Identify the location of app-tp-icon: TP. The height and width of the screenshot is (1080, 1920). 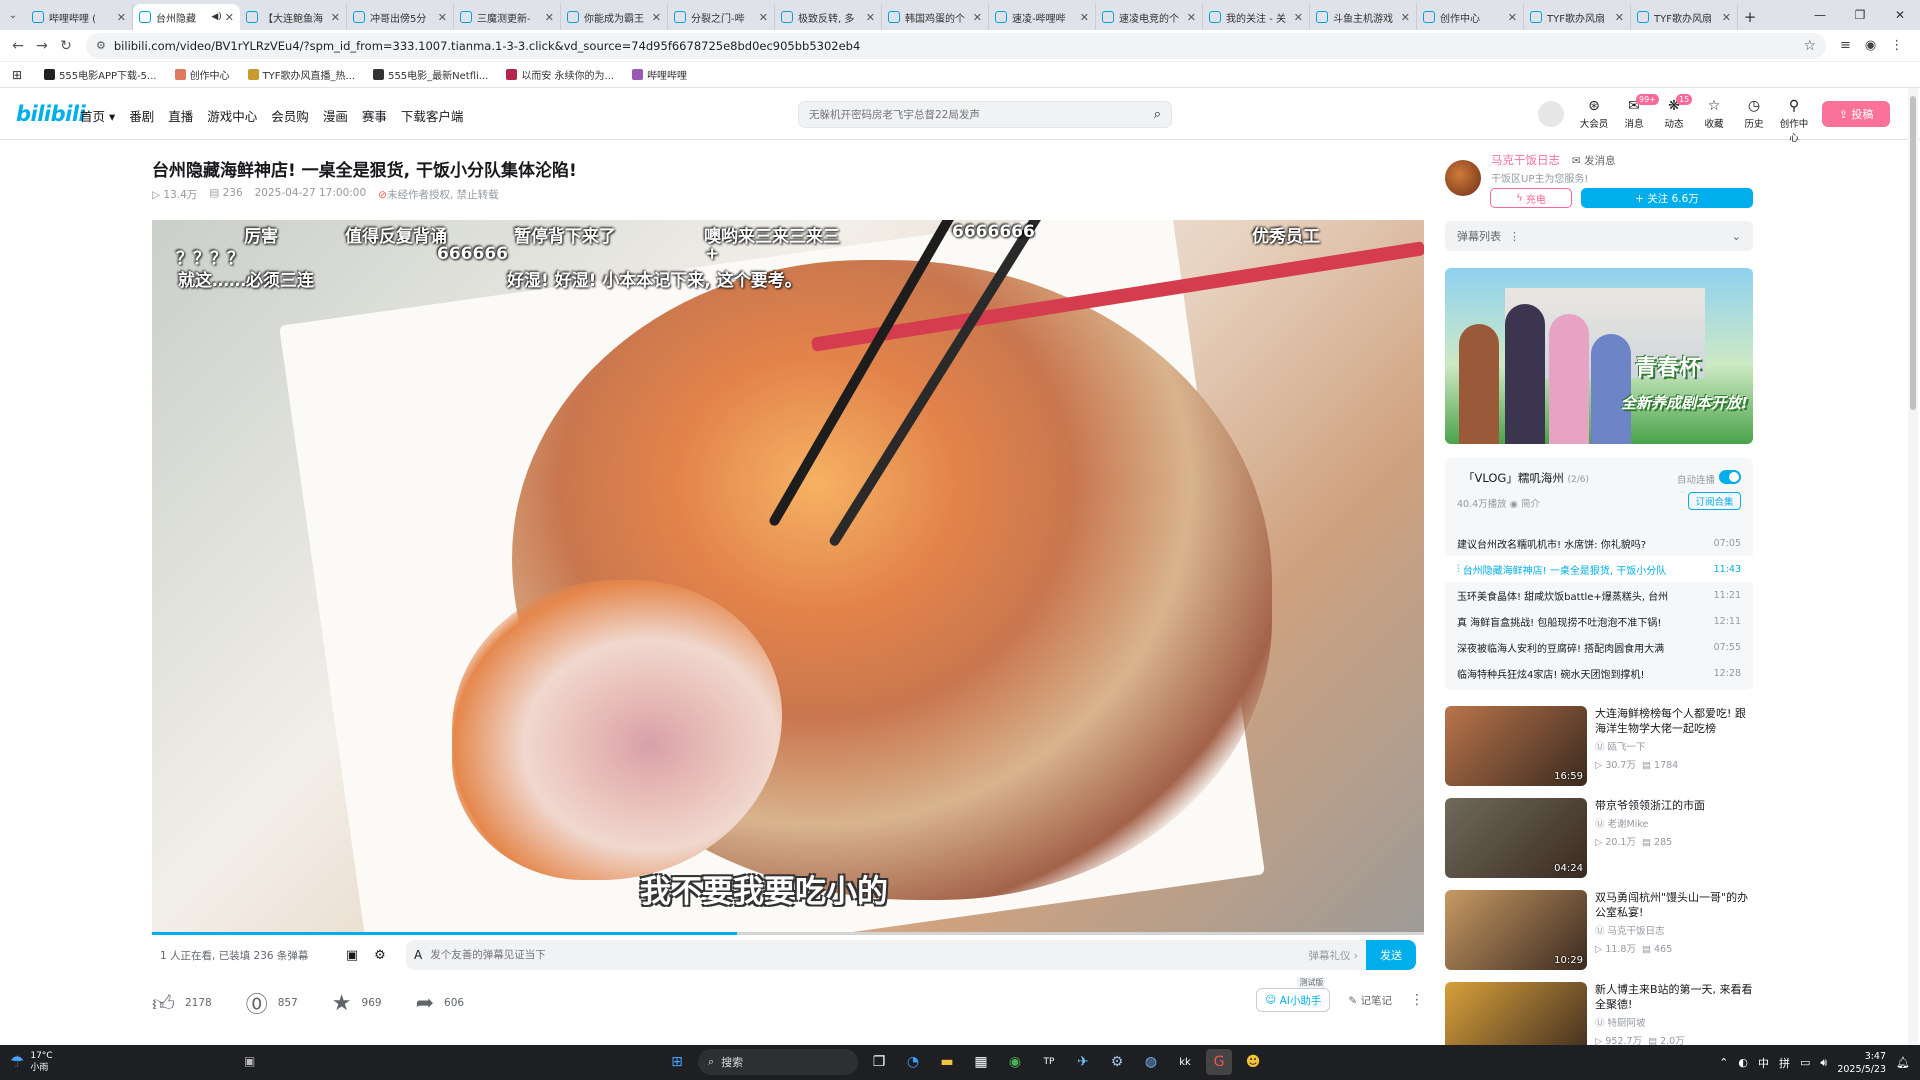
(1049, 1062).